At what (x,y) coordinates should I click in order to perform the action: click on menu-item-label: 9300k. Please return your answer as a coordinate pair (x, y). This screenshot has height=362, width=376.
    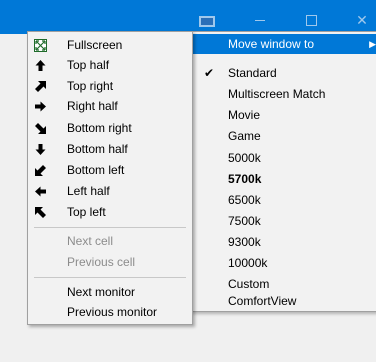
    Looking at the image, I should click on (244, 242).